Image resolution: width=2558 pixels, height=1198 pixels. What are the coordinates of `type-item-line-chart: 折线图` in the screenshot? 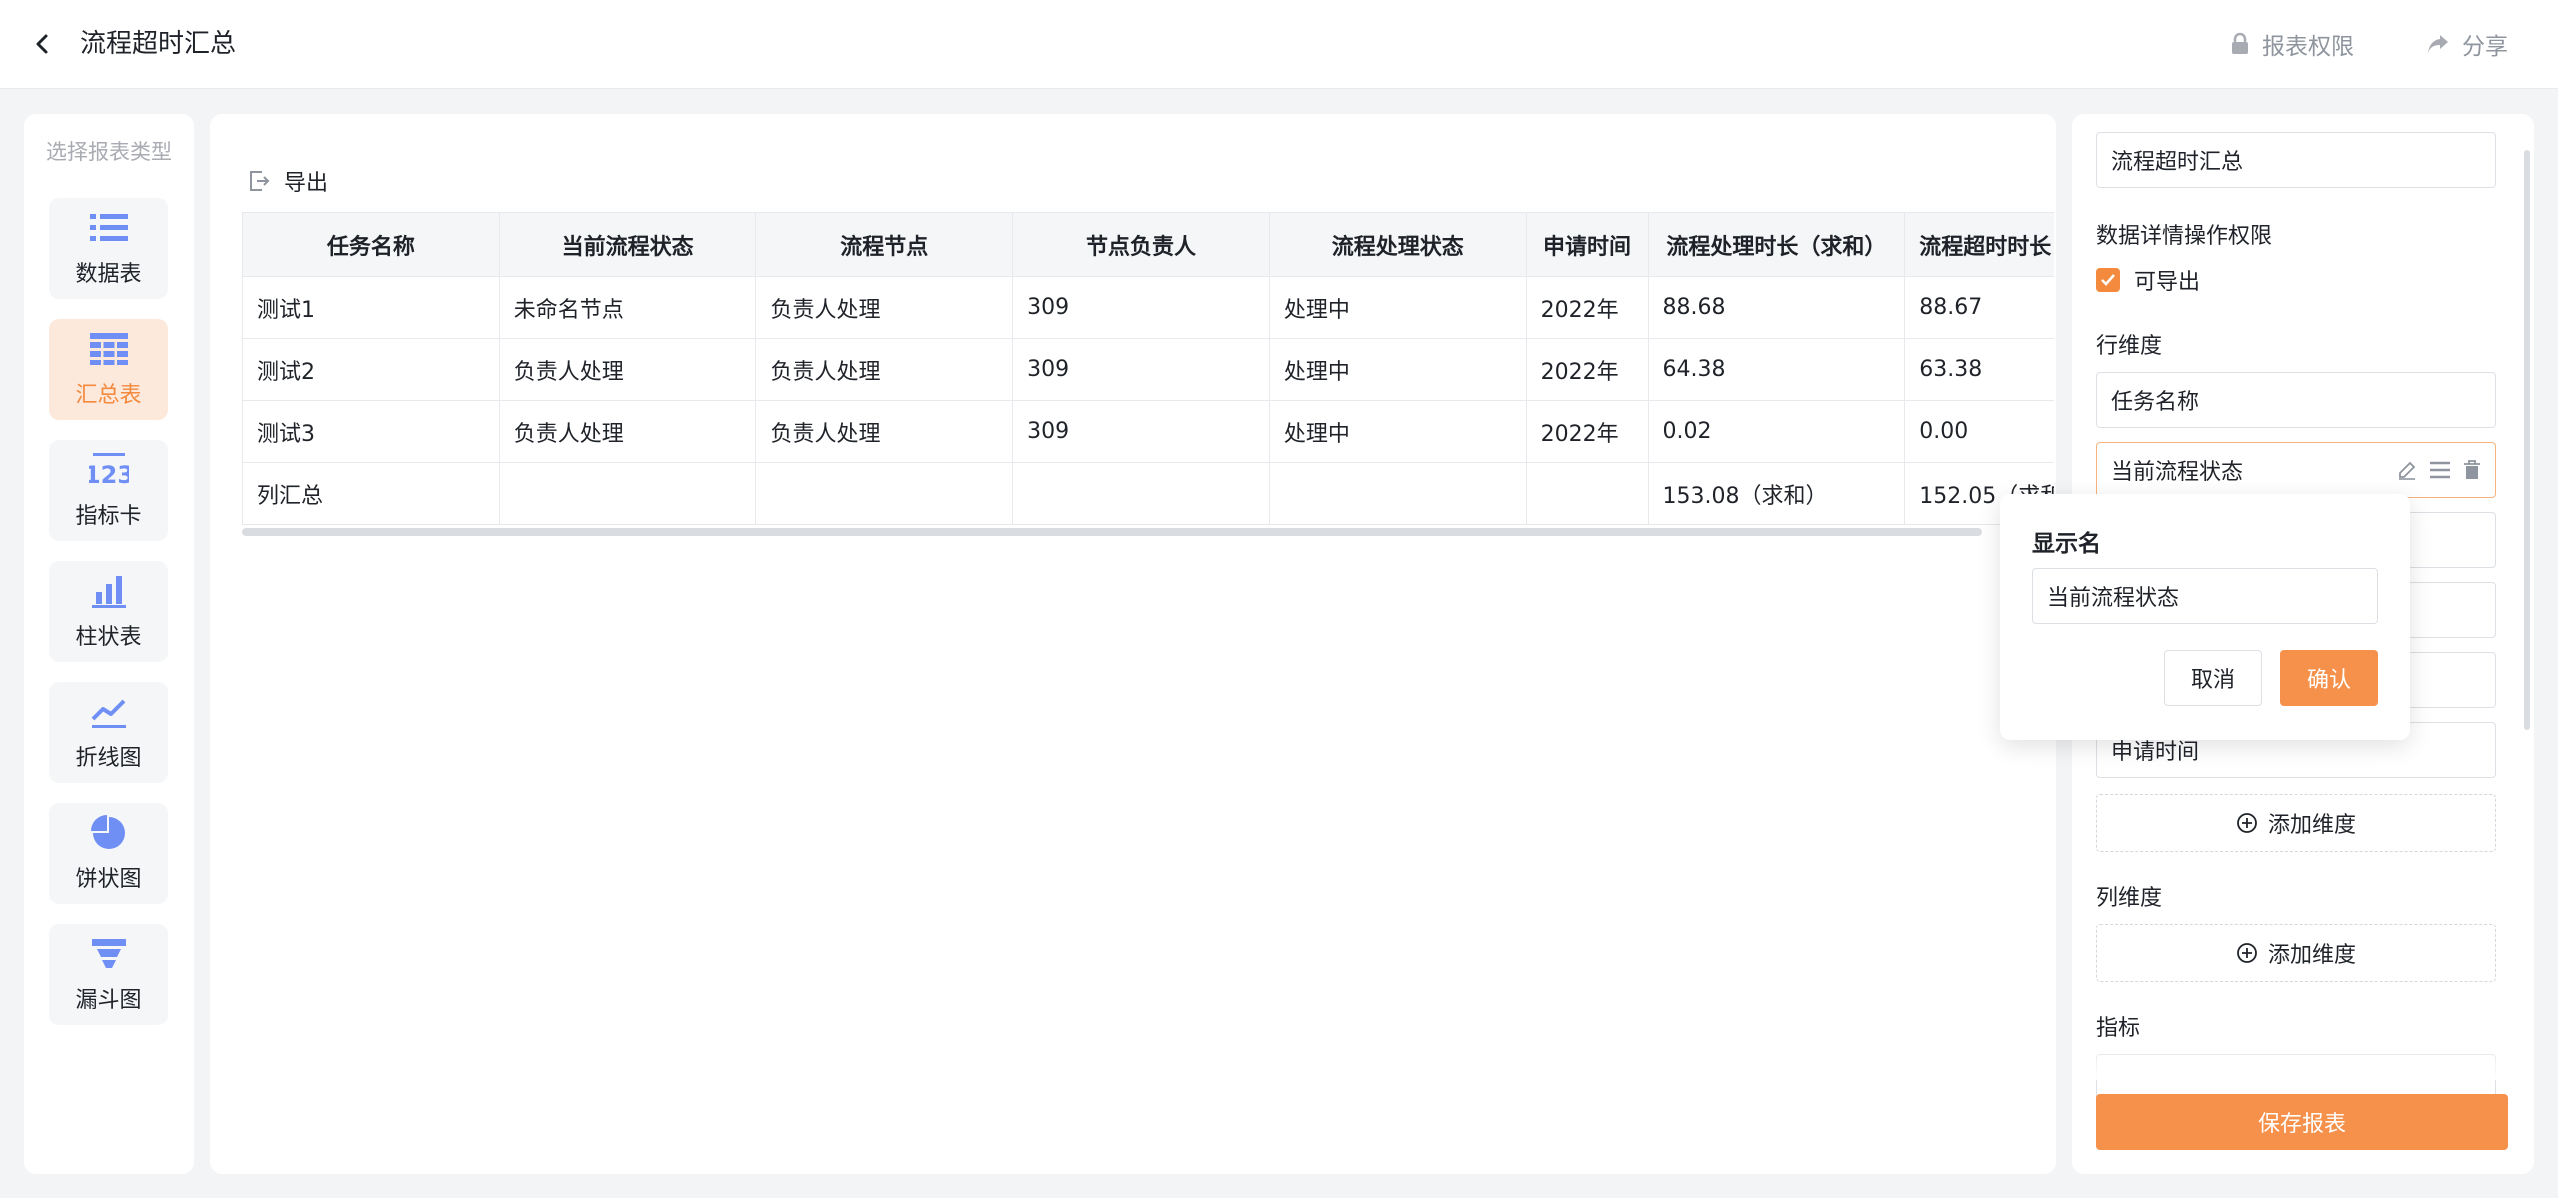 It's located at (108, 732).